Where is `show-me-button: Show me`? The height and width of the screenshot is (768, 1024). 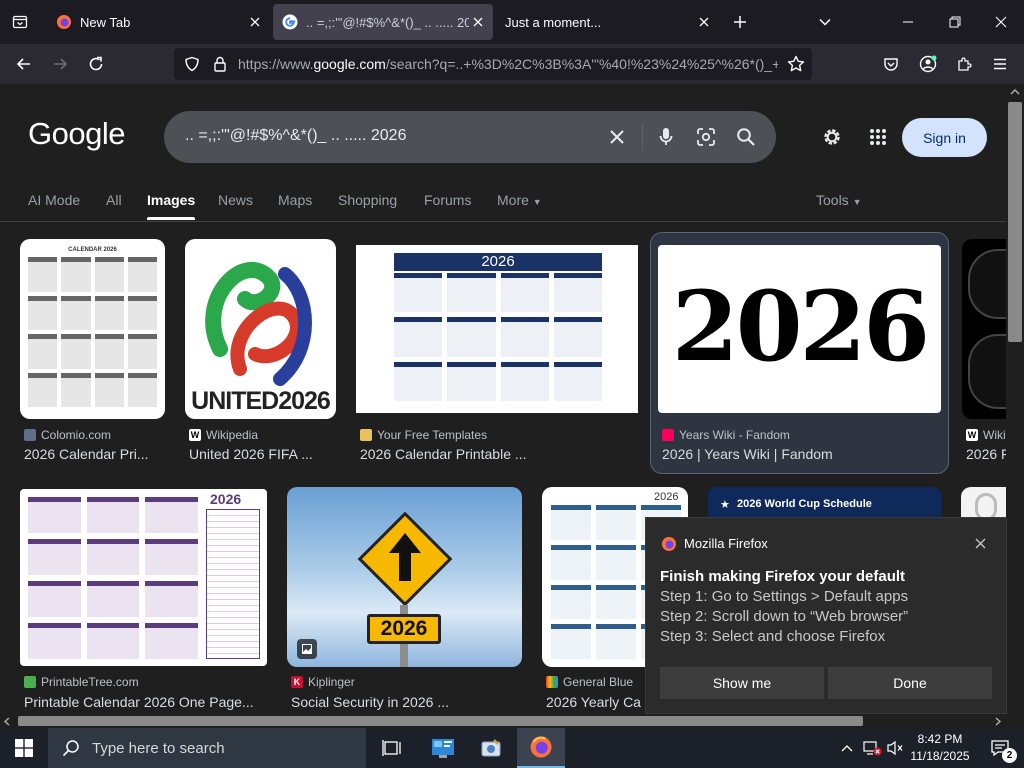 show-me-button: Show me is located at coordinates (742, 683).